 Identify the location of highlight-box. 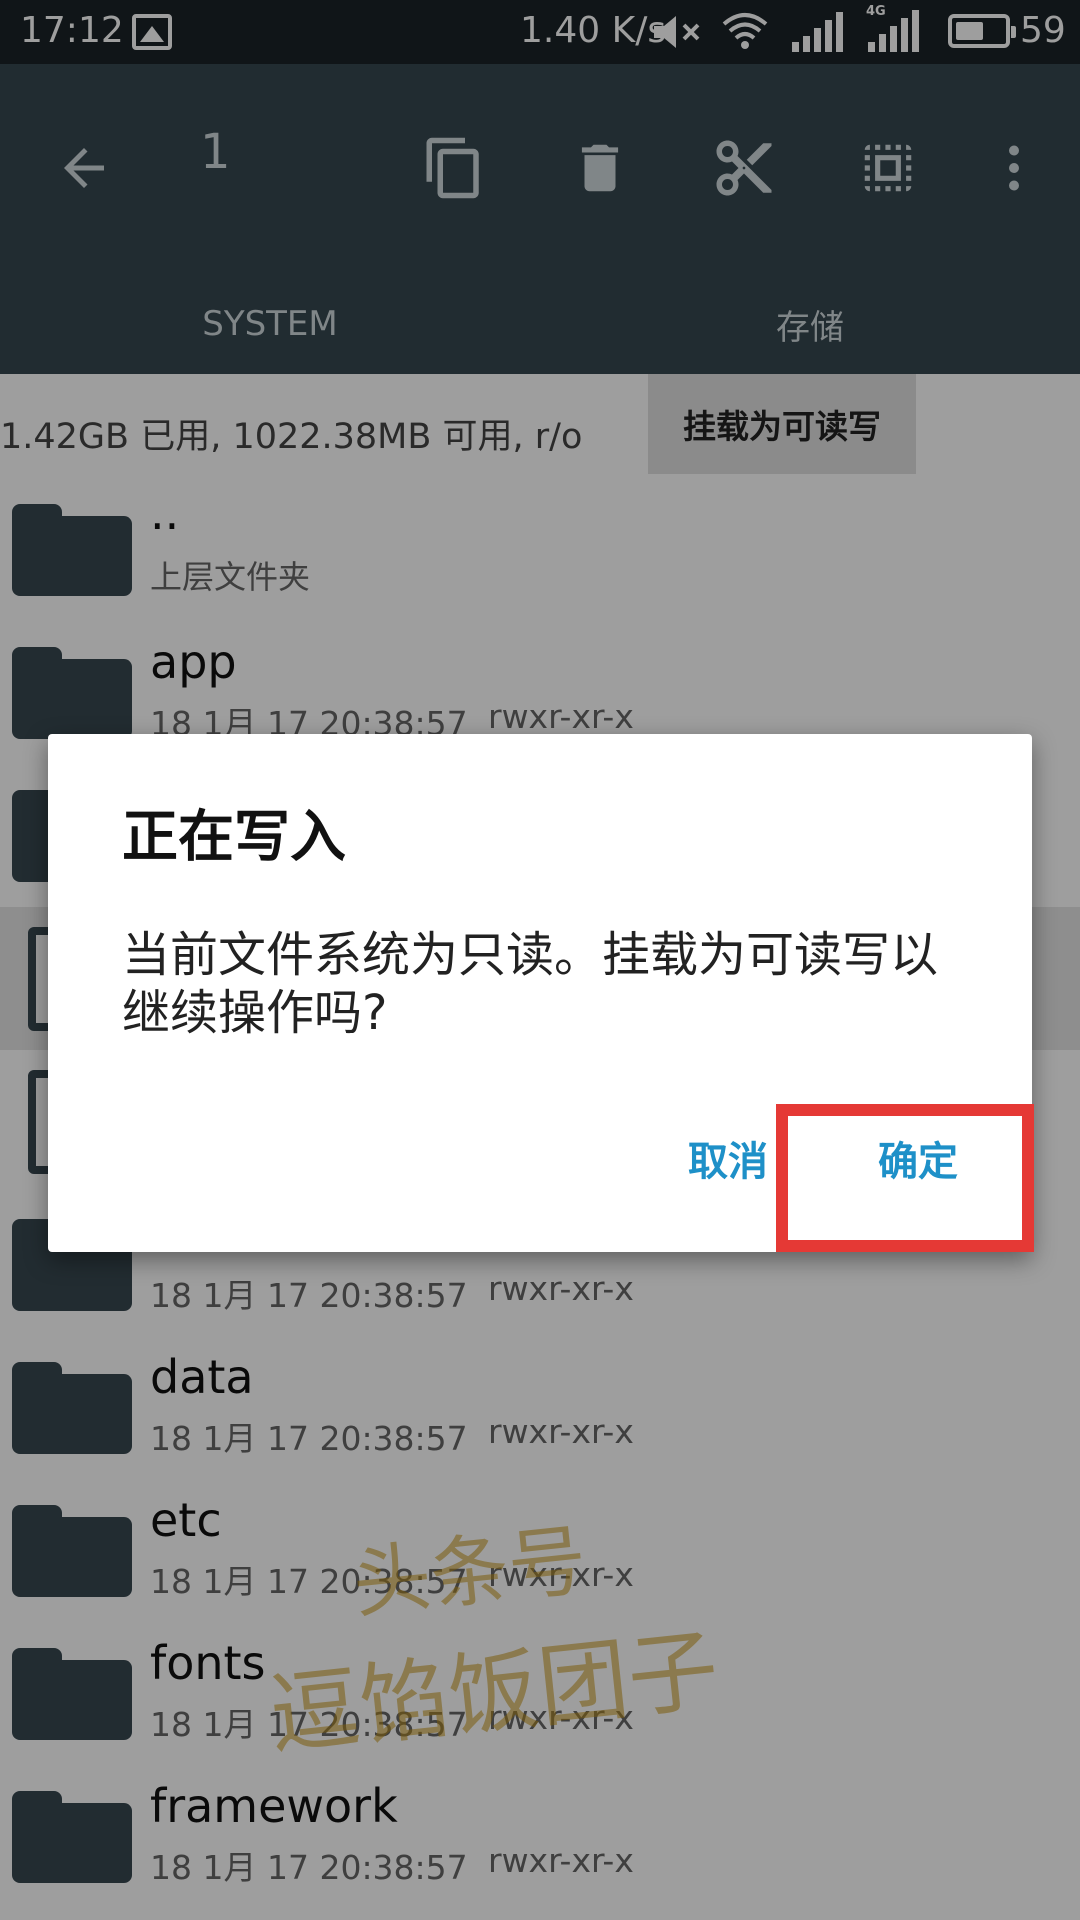
(905, 1178).